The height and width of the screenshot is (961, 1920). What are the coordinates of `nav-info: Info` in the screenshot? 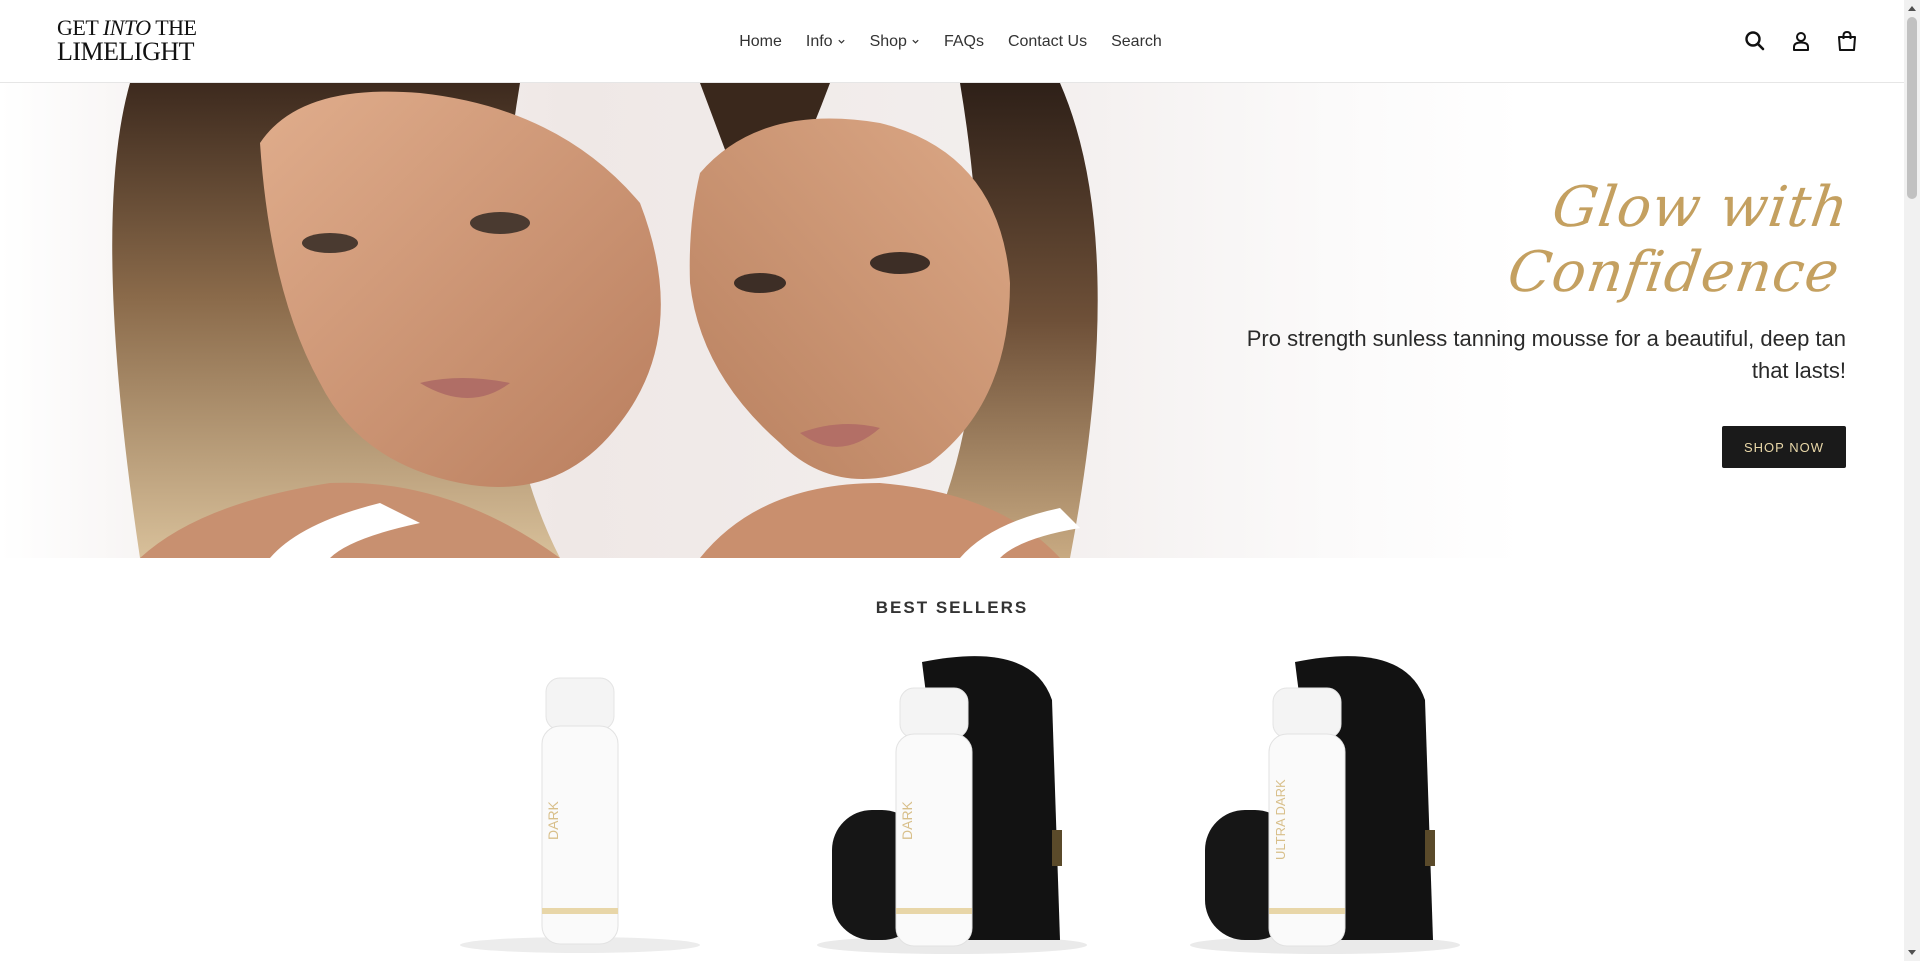 It's located at (826, 42).